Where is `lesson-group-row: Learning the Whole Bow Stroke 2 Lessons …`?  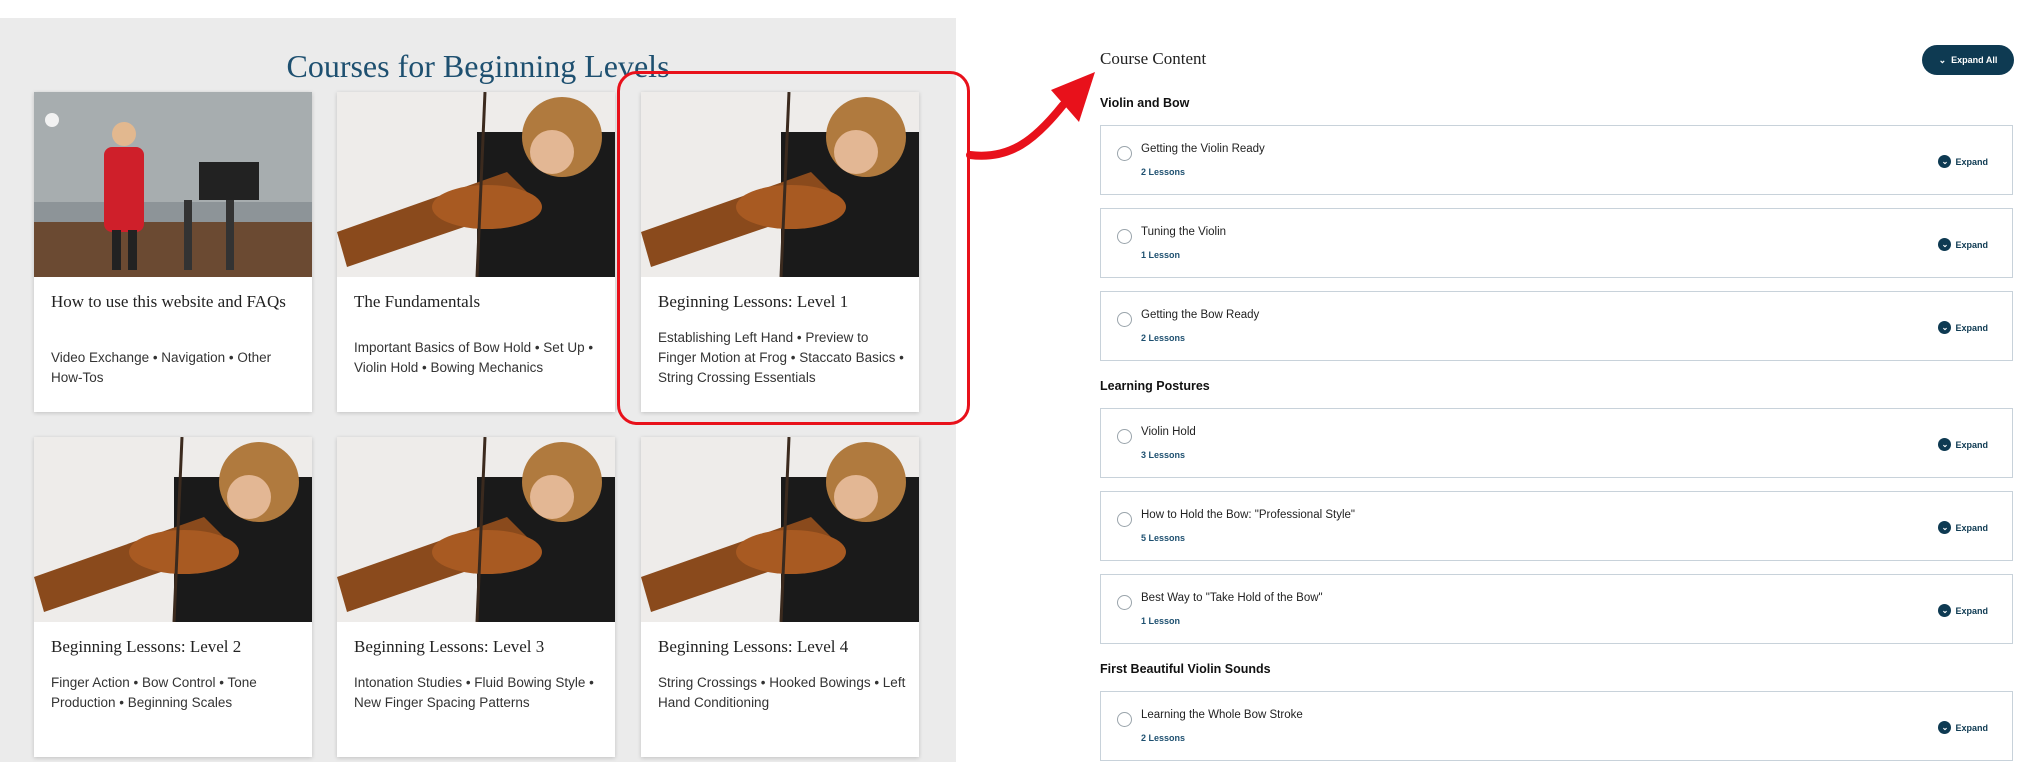 lesson-group-row: Learning the Whole Bow Stroke 2 Lessons … is located at coordinates (1556, 726).